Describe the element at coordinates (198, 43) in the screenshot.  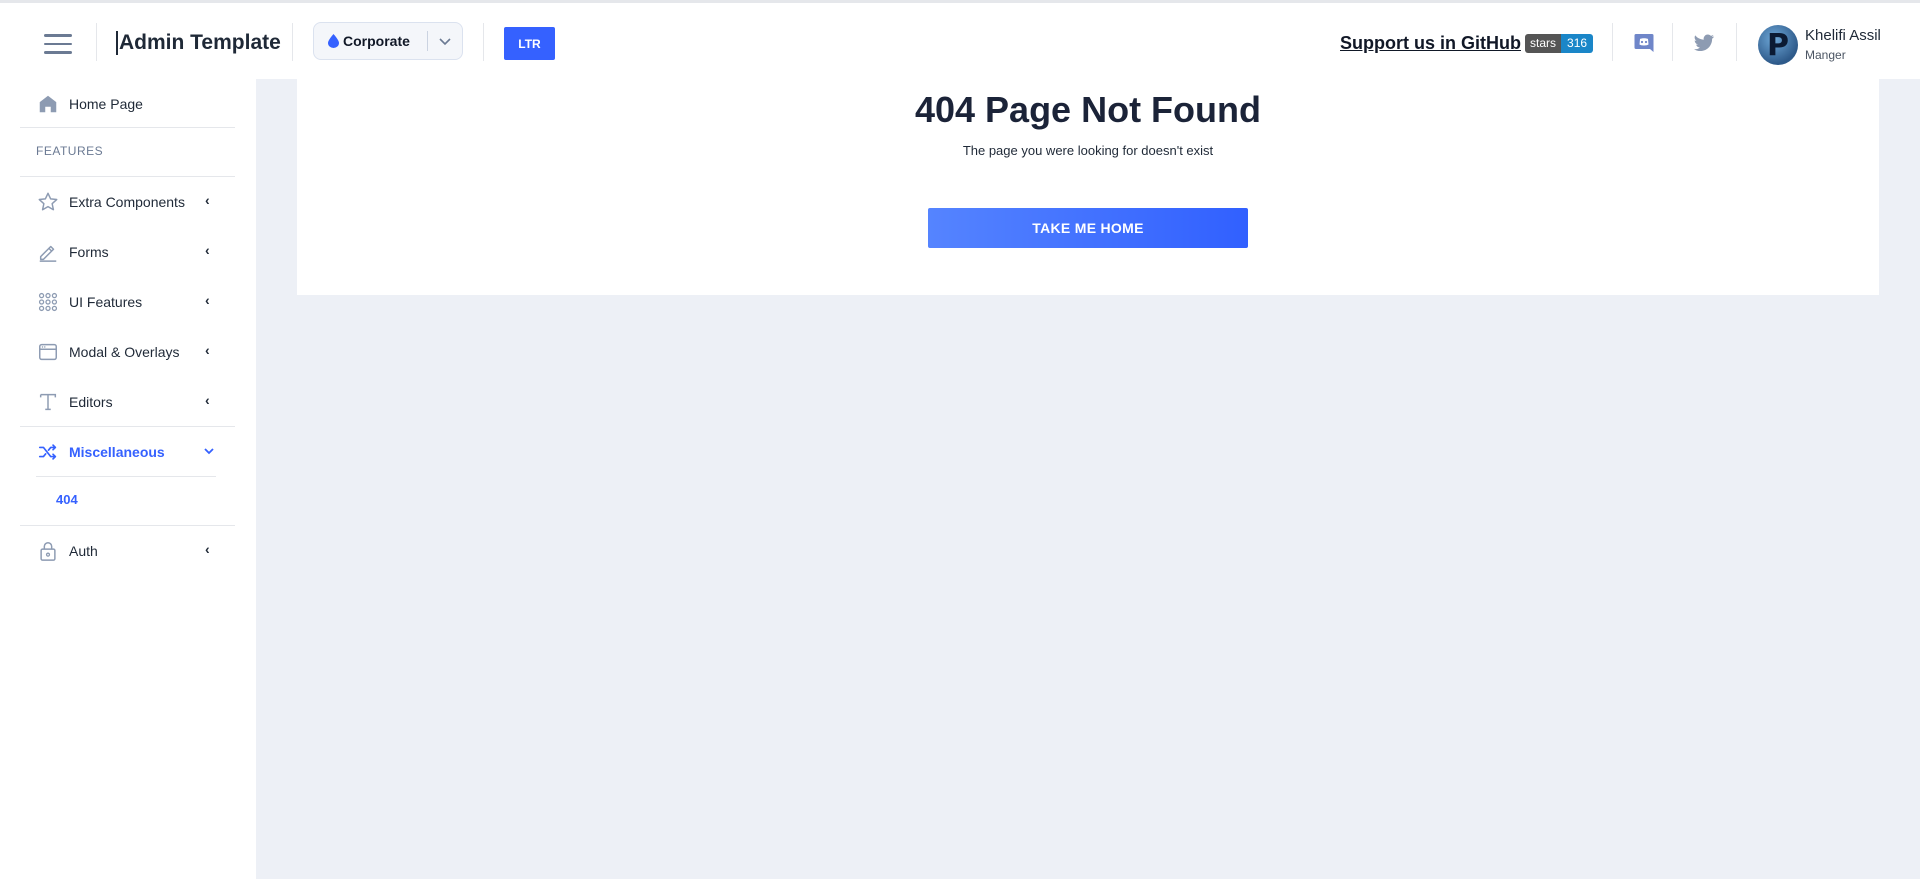
I see `brand-title: Admin Template` at that location.